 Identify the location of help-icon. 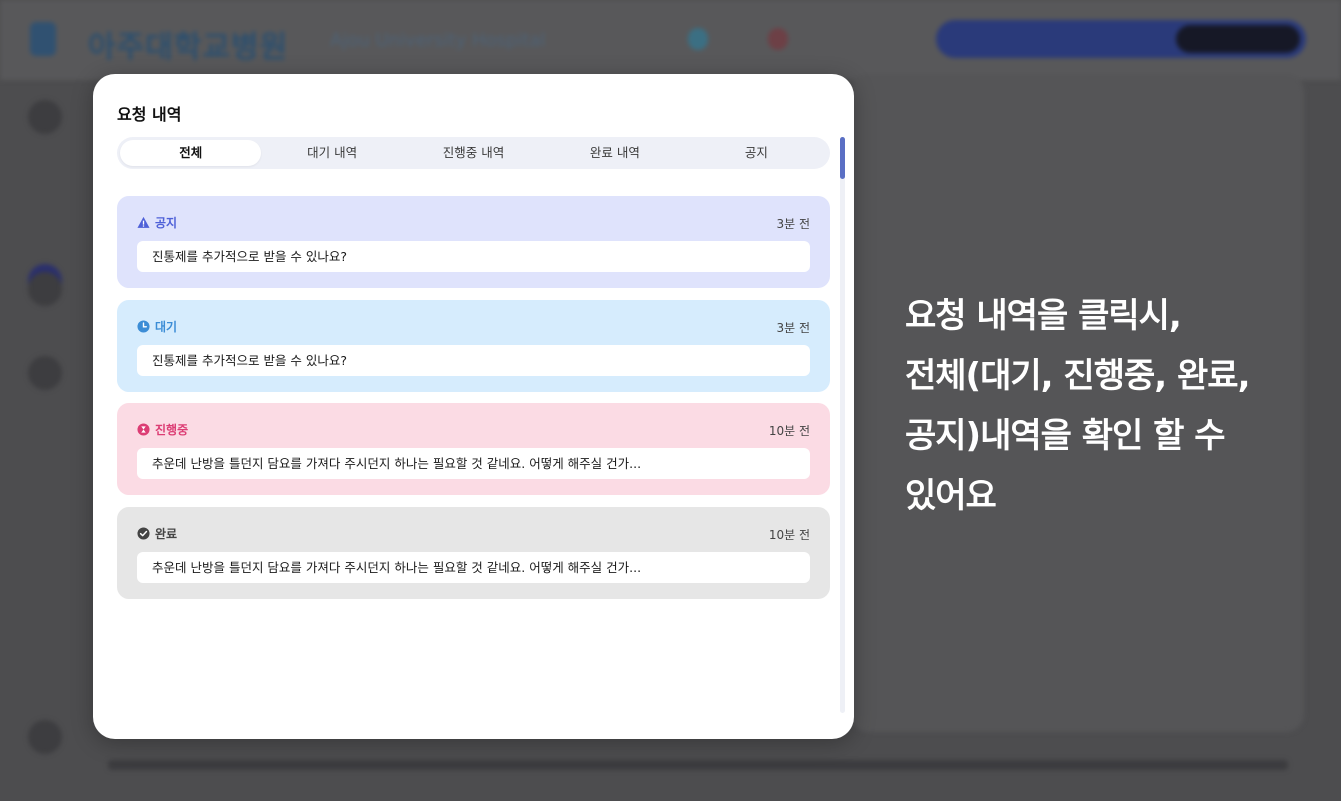
(45, 737).